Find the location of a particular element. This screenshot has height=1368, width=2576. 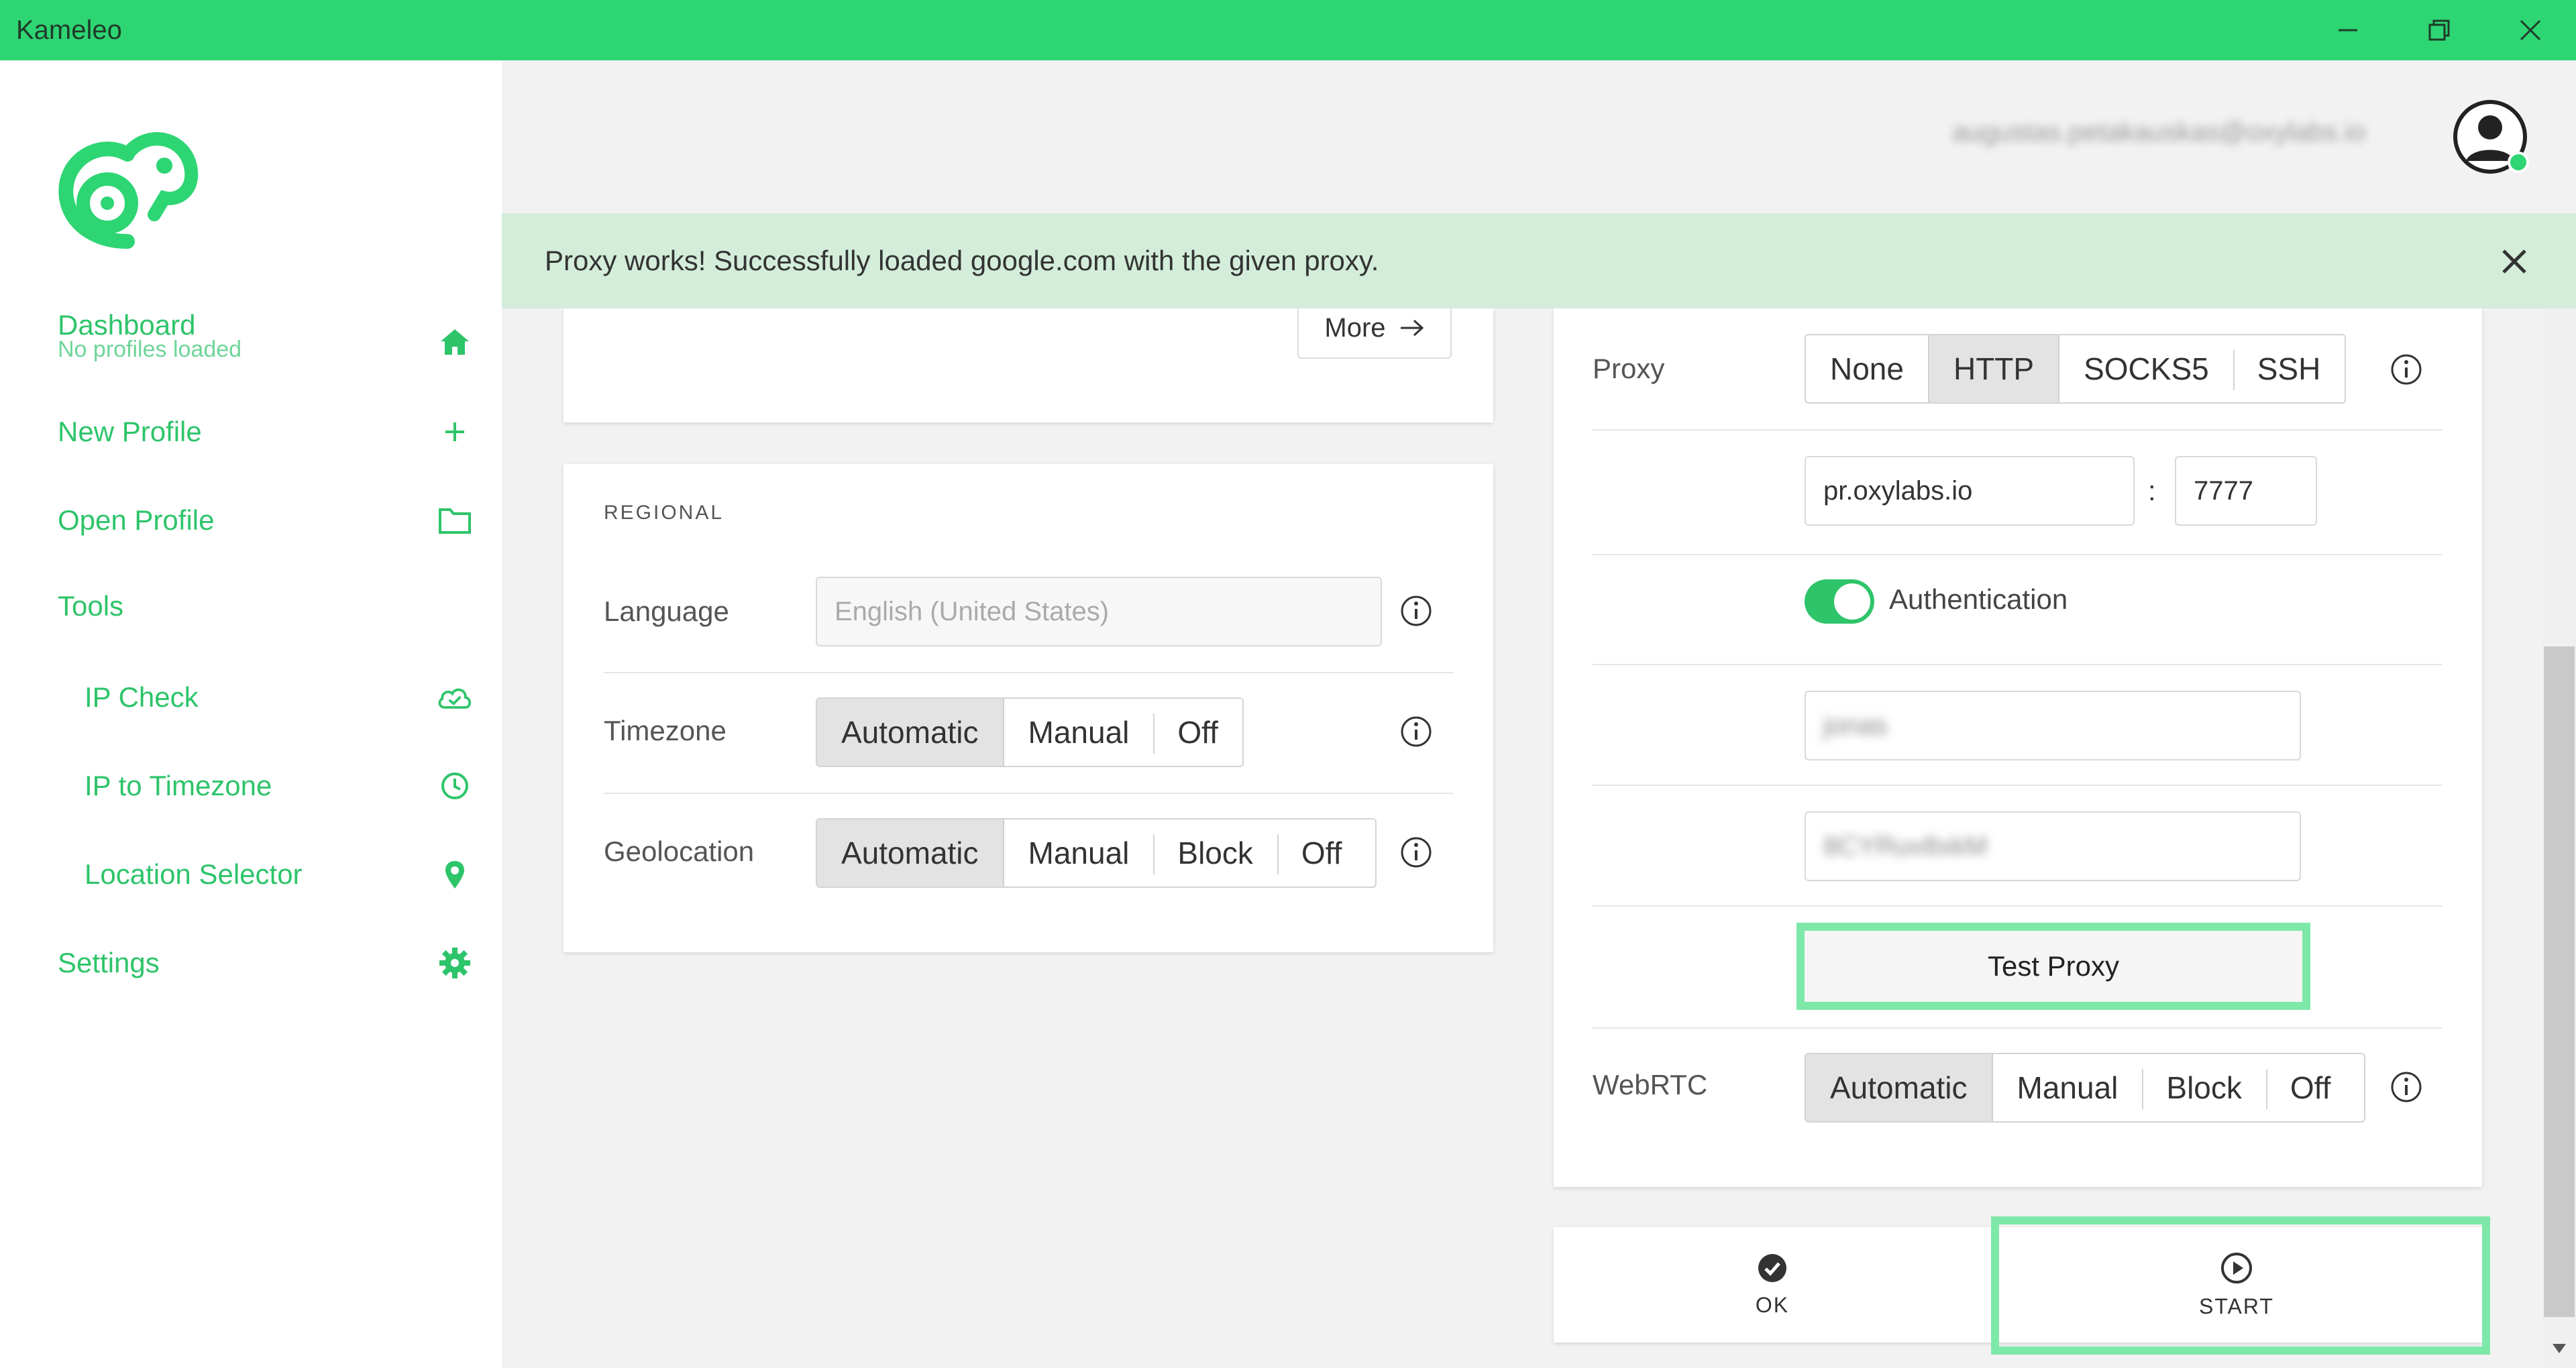

webrtc-option-automatic: Automatic is located at coordinates (1899, 1087).